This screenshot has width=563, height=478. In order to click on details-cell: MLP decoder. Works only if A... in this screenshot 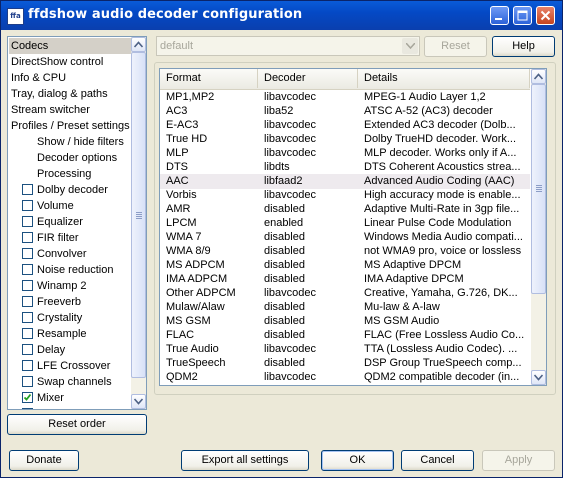, I will do `click(440, 153)`.